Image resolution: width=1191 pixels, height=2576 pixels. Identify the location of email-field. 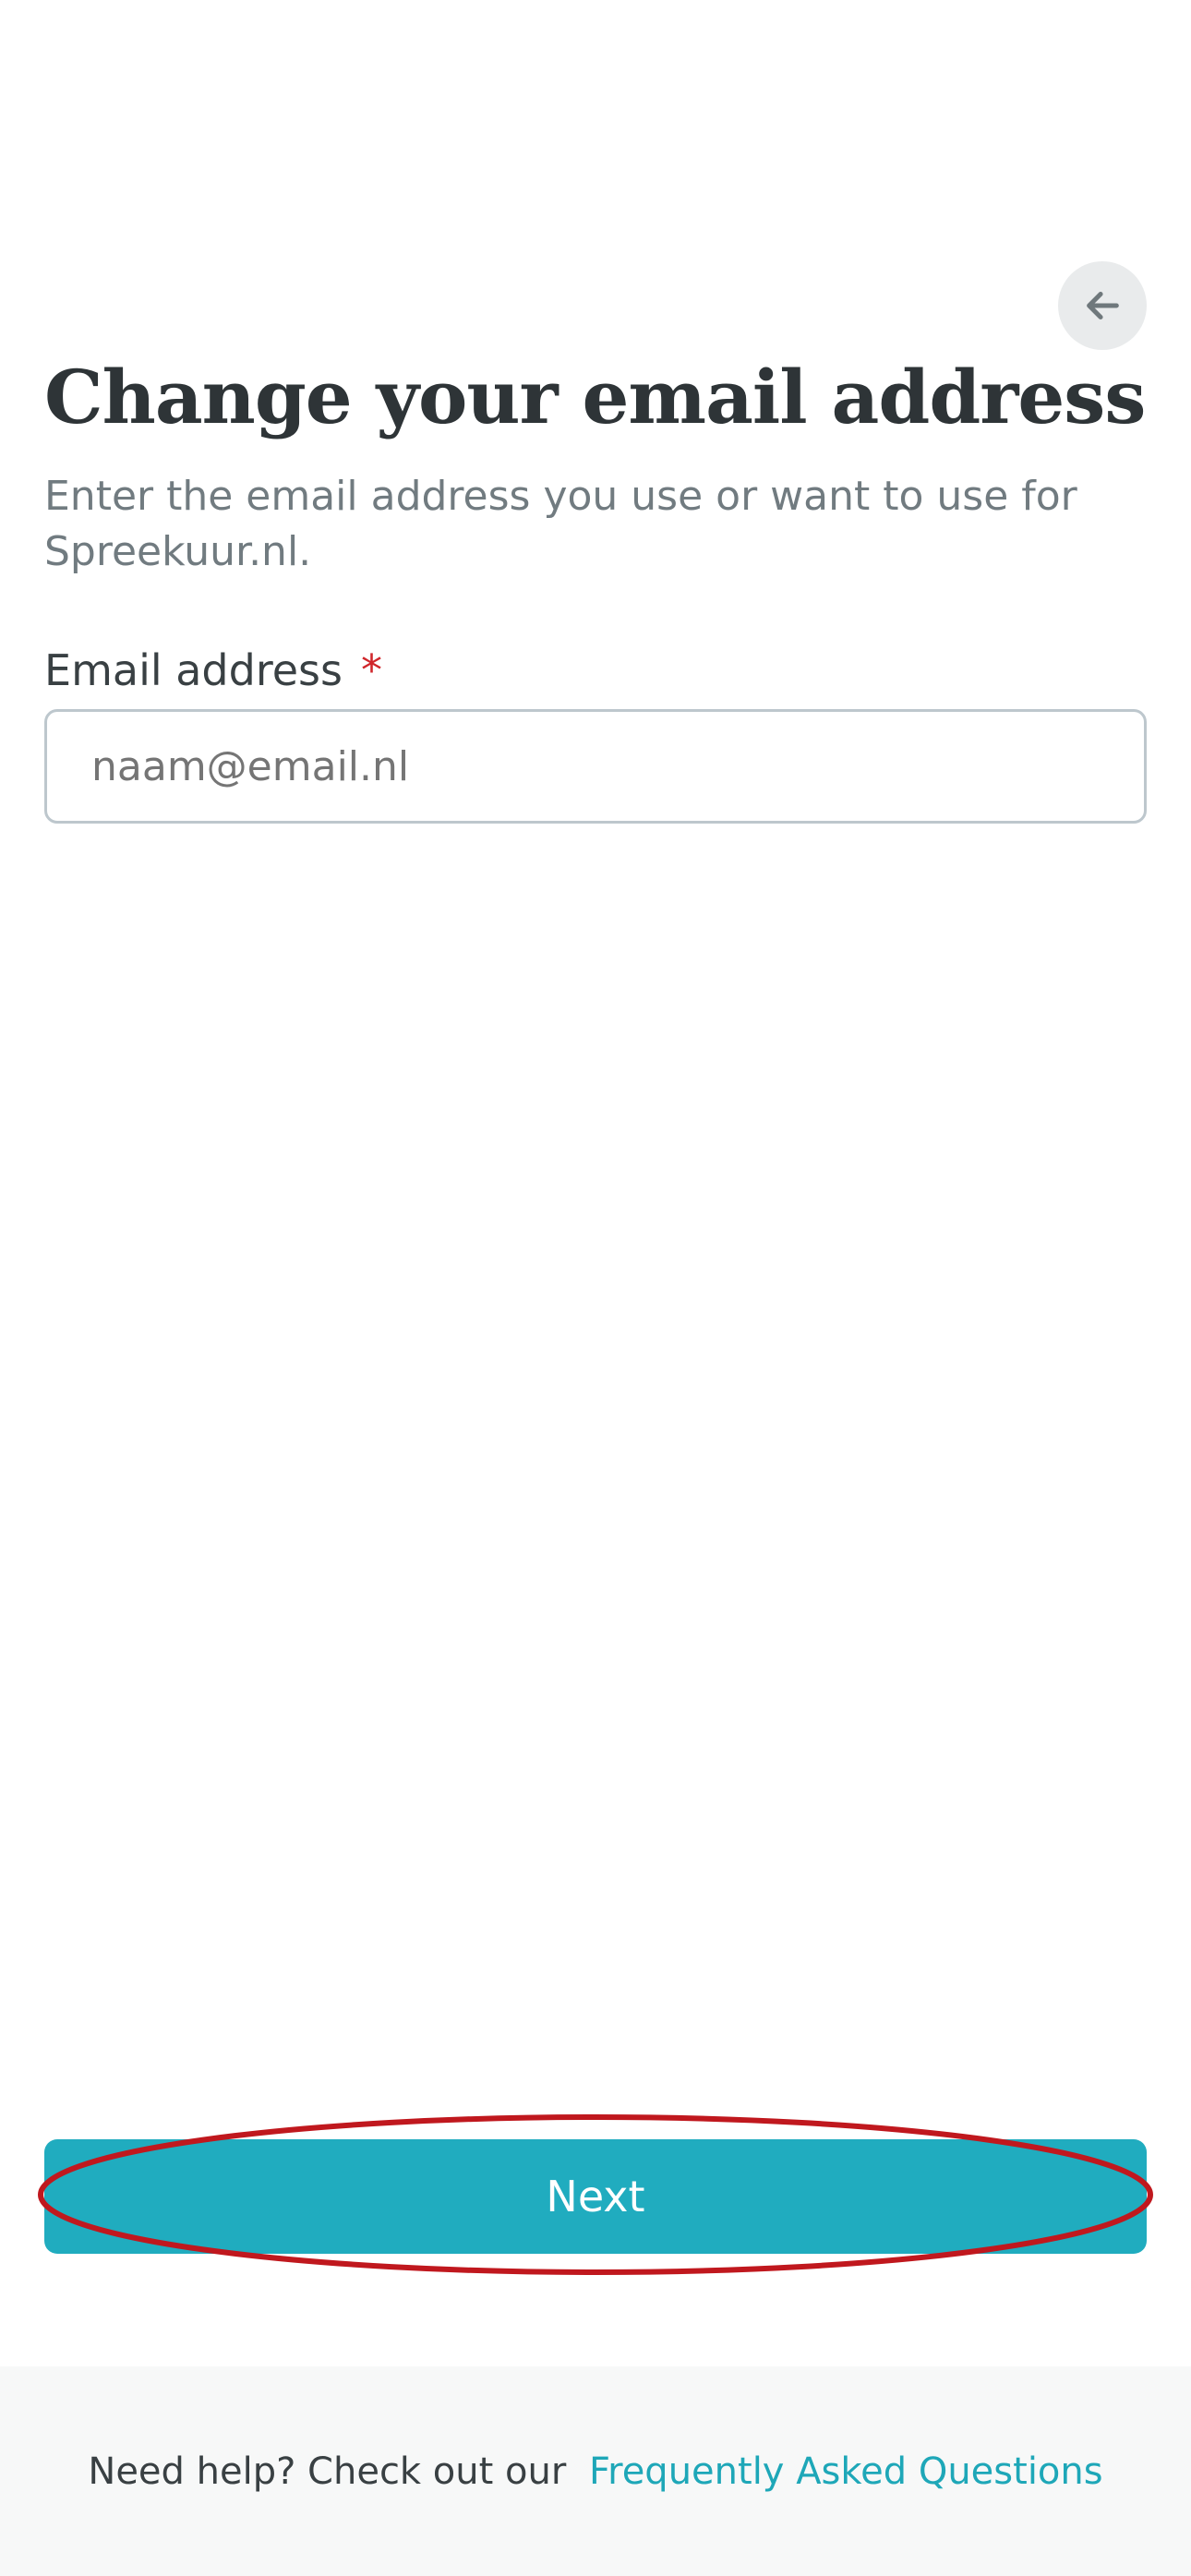
(595, 766).